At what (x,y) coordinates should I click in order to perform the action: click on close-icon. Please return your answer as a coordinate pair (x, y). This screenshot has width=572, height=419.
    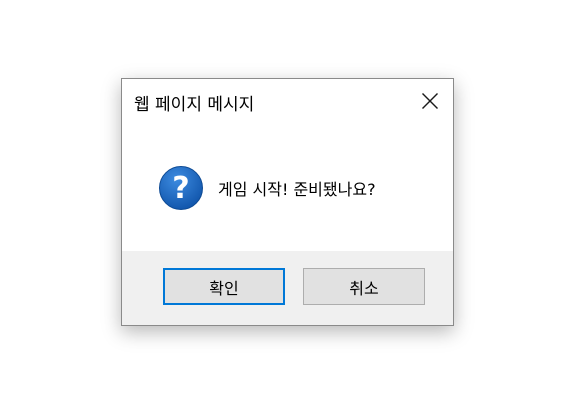
    Looking at the image, I should click on (430, 101).